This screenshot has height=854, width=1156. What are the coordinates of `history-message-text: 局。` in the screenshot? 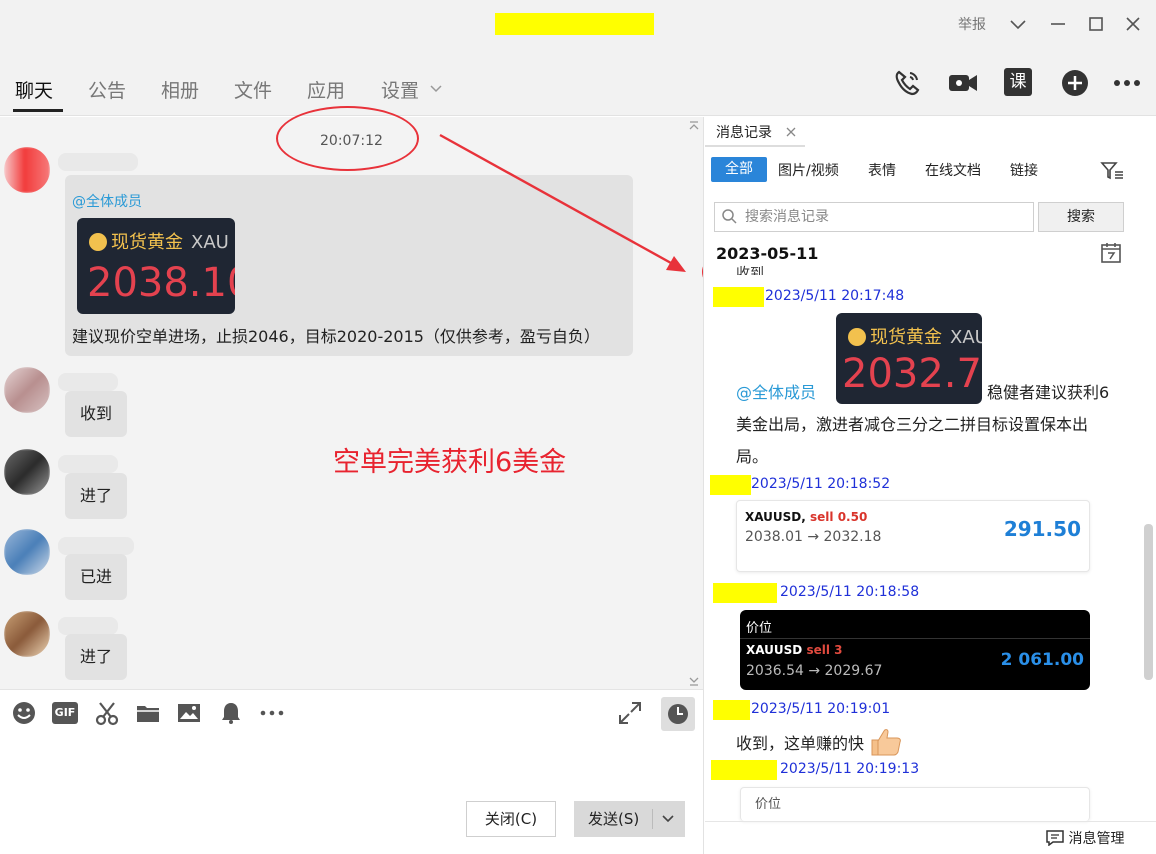 It's located at (752, 456).